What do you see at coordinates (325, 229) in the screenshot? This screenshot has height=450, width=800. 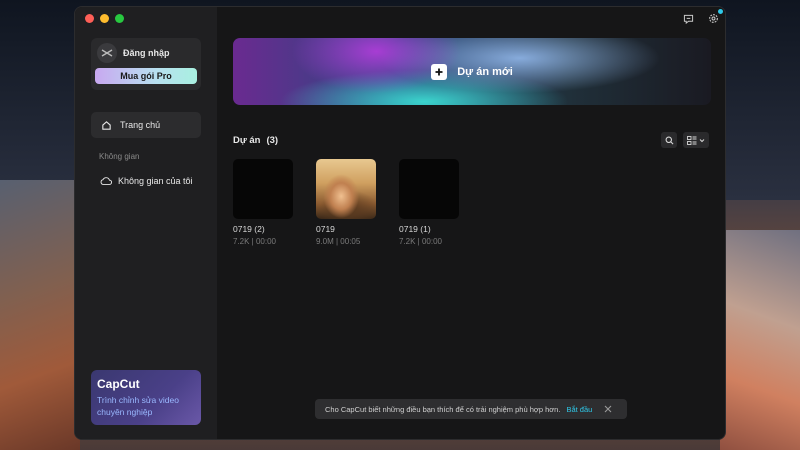 I see `project-name: 0719` at bounding box center [325, 229].